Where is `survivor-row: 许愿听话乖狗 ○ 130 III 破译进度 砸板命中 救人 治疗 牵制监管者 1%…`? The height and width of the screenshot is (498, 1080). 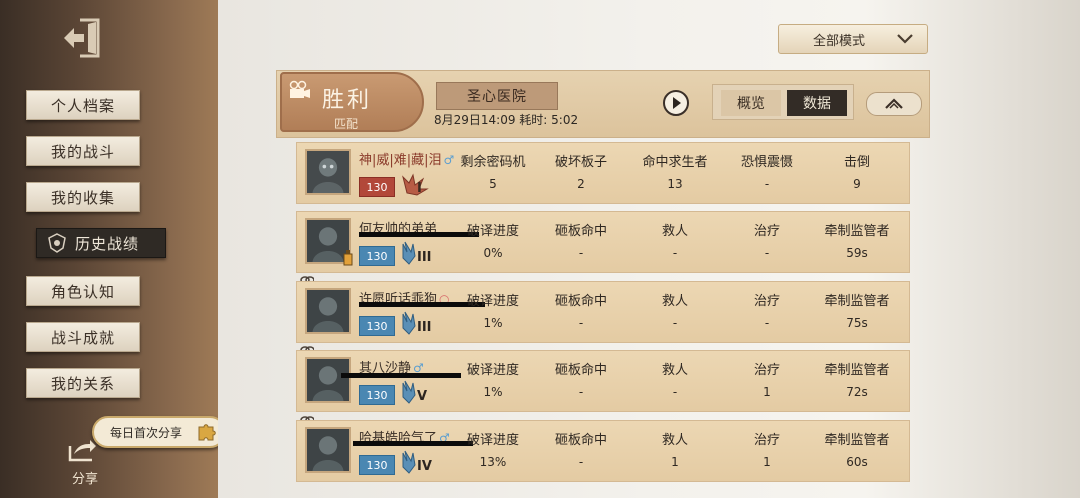 survivor-row: 许愿听话乖狗 ○ 130 III 破译进度 砸板命中 救人 治疗 牵制监管者 1%… is located at coordinates (603, 312).